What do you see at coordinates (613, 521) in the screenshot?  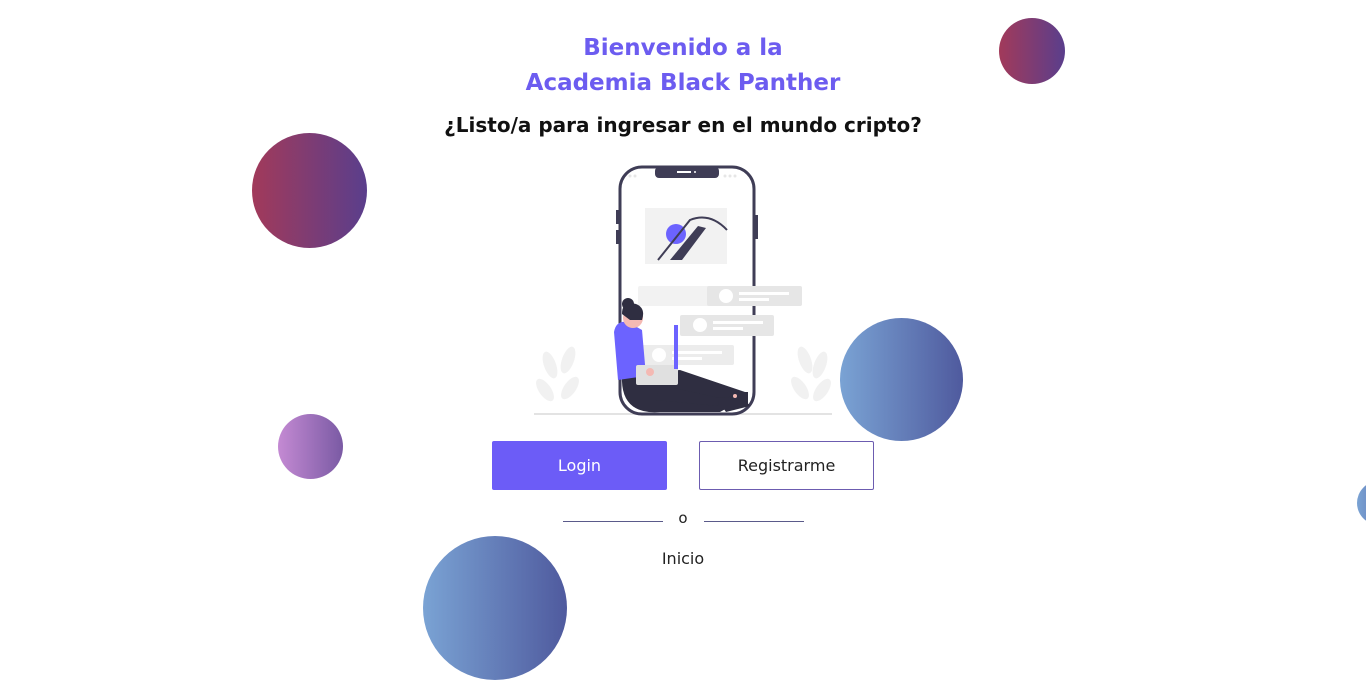 I see `divider-left` at bounding box center [613, 521].